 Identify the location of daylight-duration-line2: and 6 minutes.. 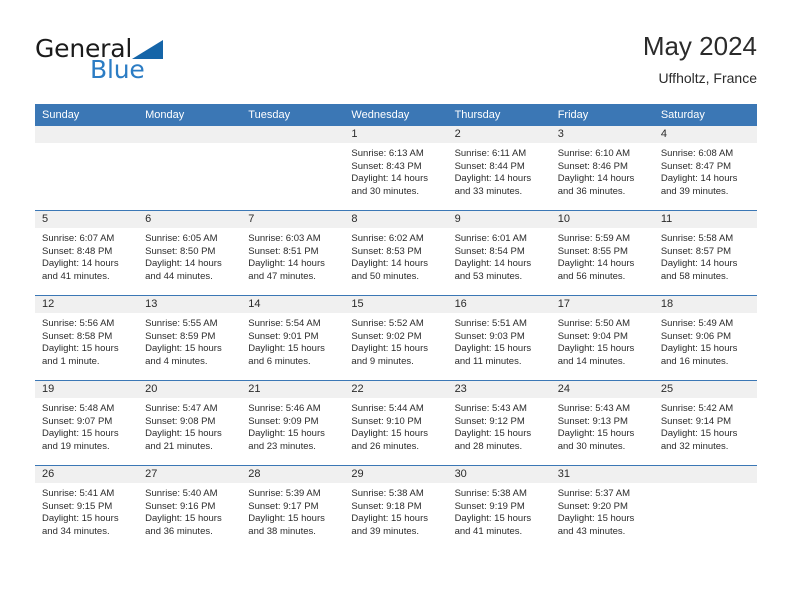
(279, 361).